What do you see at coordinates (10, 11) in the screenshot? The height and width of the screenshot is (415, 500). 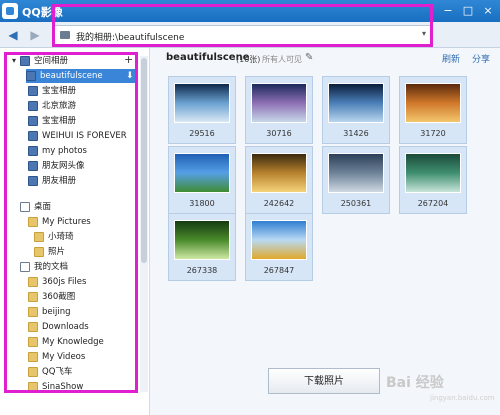 I see `app-logo-icon` at bounding box center [10, 11].